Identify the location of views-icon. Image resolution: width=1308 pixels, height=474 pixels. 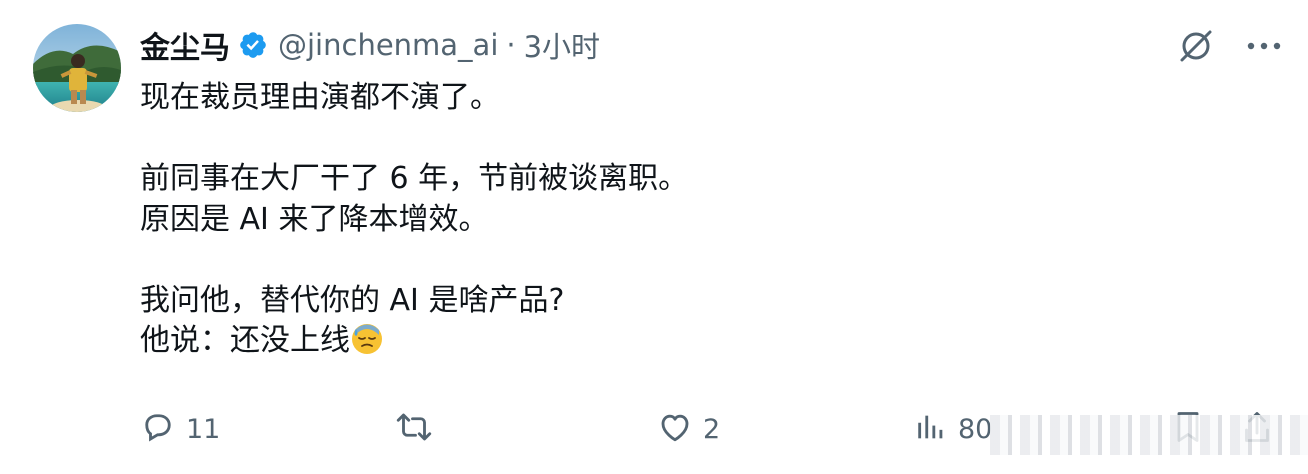
(931, 429).